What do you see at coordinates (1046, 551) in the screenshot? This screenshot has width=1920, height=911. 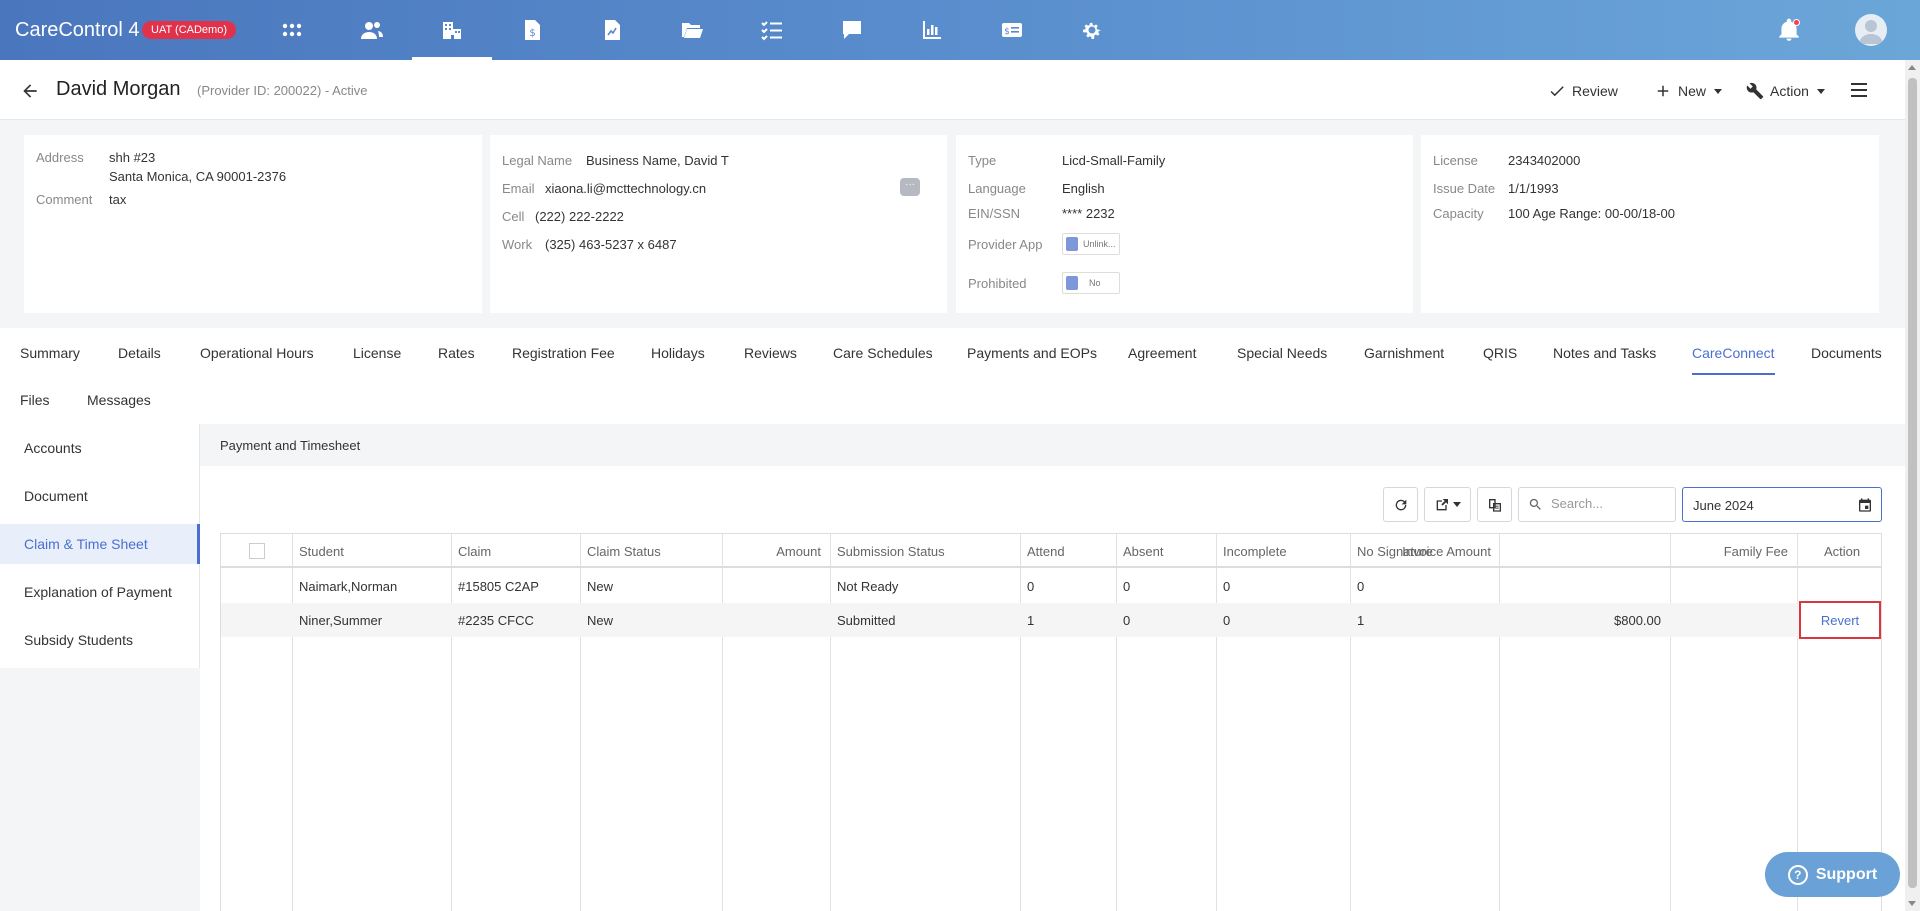 I see `column-header-attend: Attend` at bounding box center [1046, 551].